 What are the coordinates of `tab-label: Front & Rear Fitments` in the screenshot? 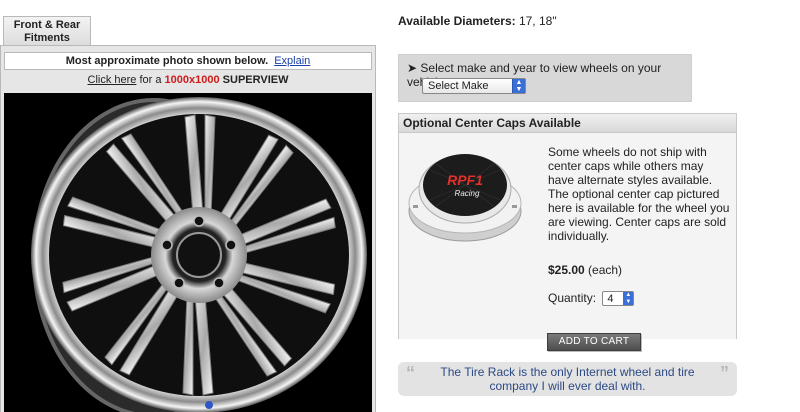 It's located at (47, 31).